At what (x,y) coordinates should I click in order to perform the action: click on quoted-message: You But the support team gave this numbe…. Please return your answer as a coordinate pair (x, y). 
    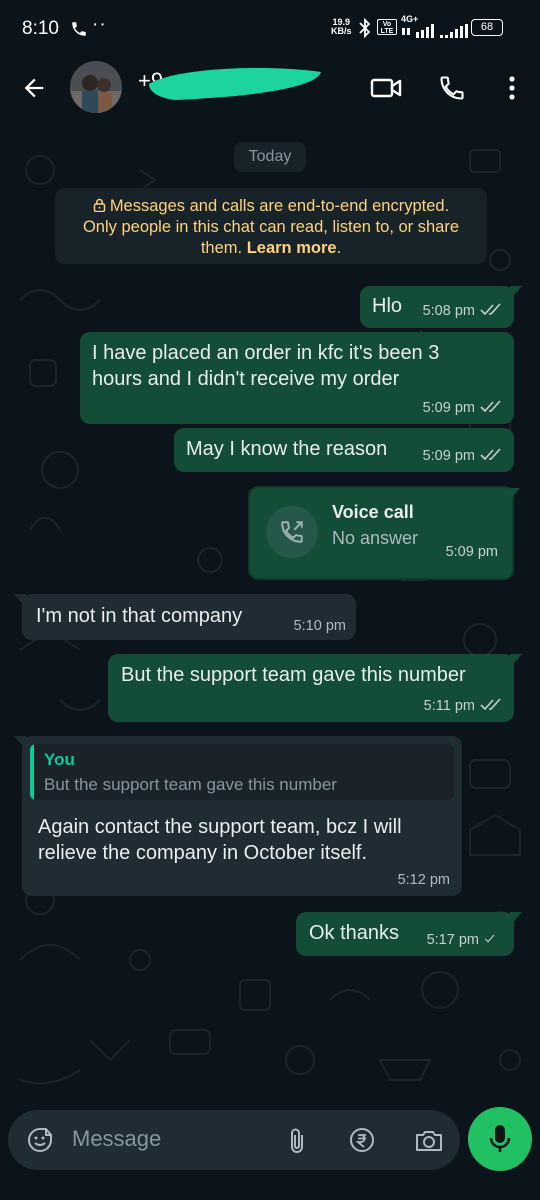
    Looking at the image, I should click on (242, 772).